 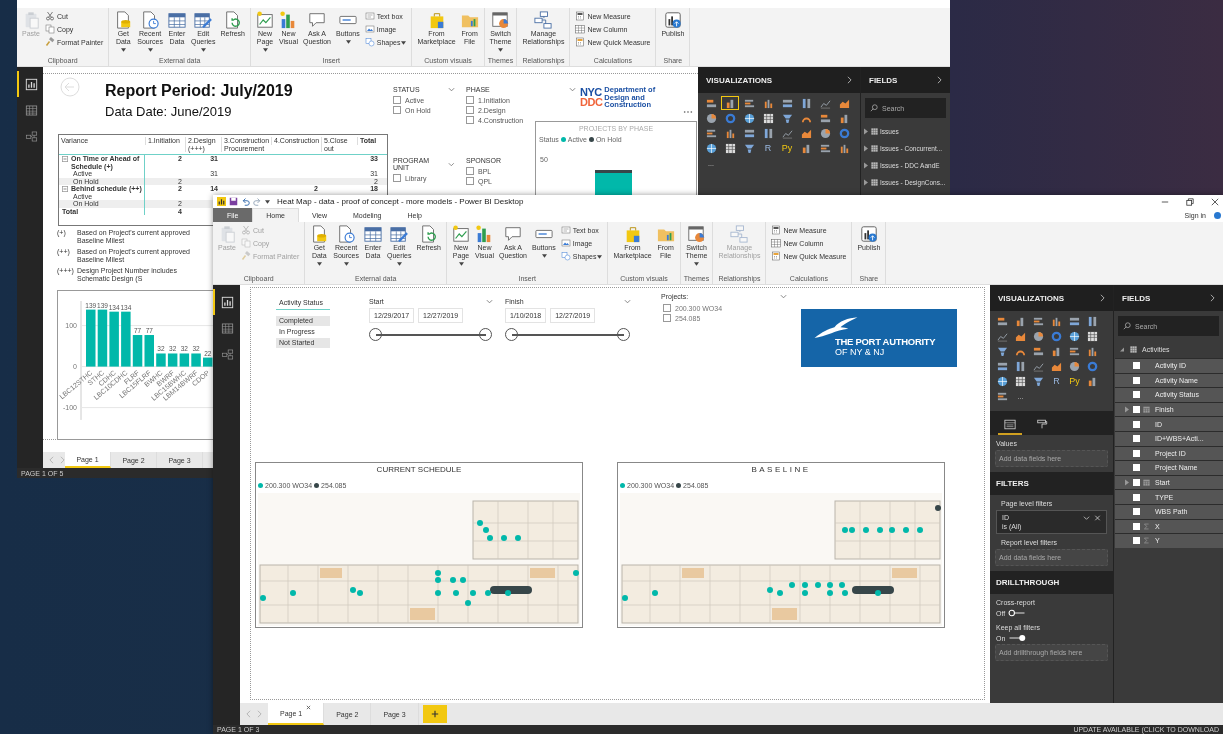 I want to click on logo-text: NYC, so click(x=591, y=92).